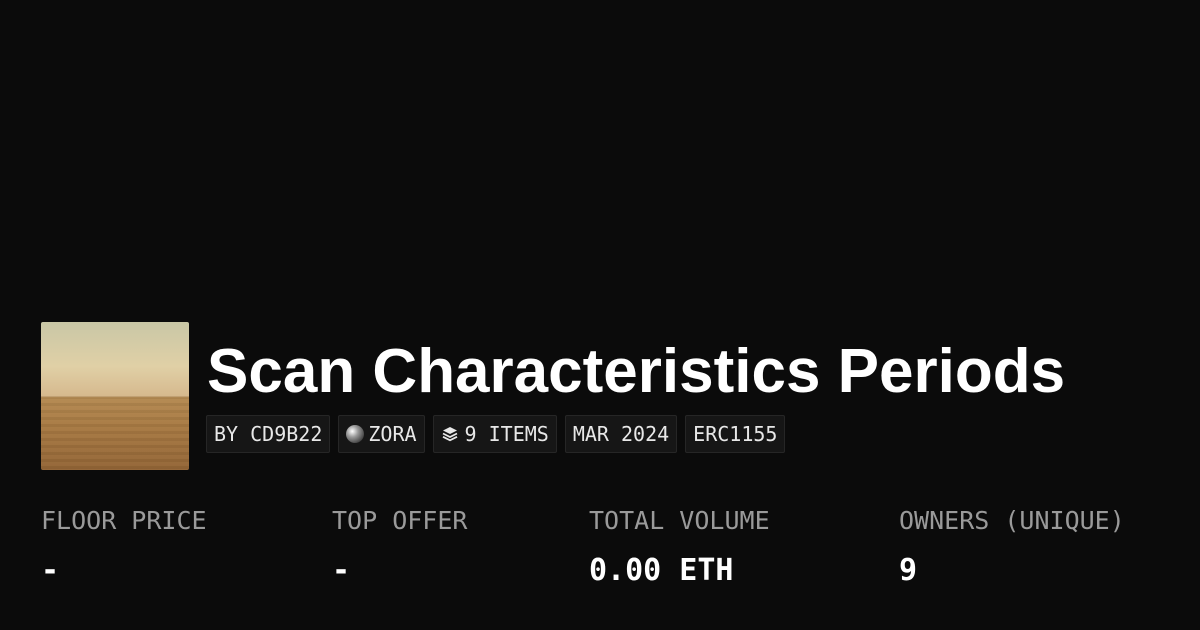 The image size is (1200, 630). I want to click on chain-tag: ZORA, so click(381, 434).